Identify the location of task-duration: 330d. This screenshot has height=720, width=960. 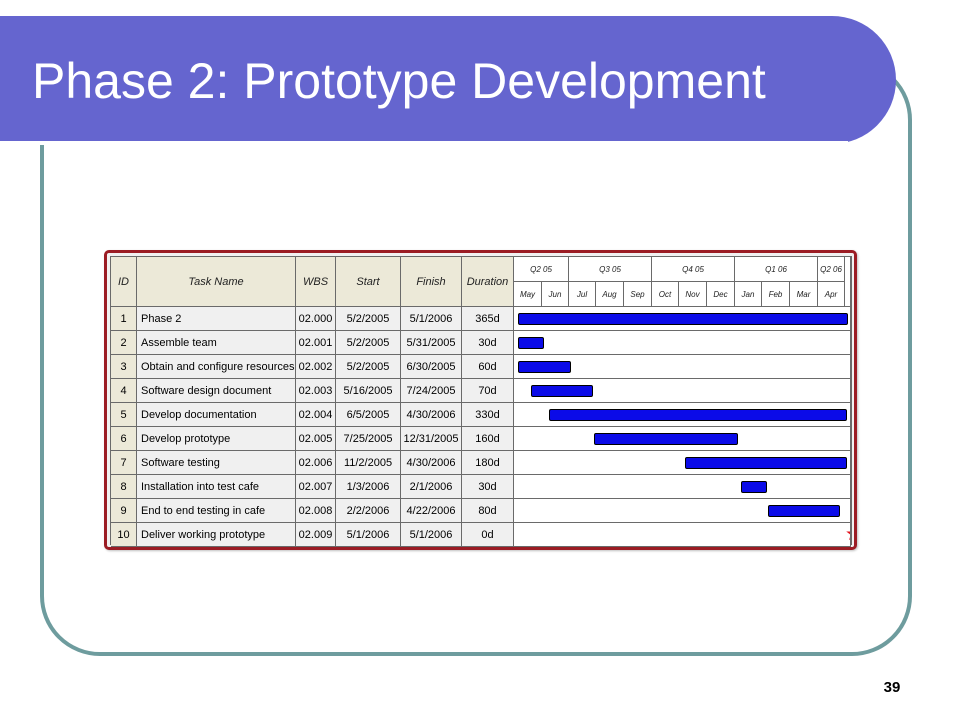
(488, 415).